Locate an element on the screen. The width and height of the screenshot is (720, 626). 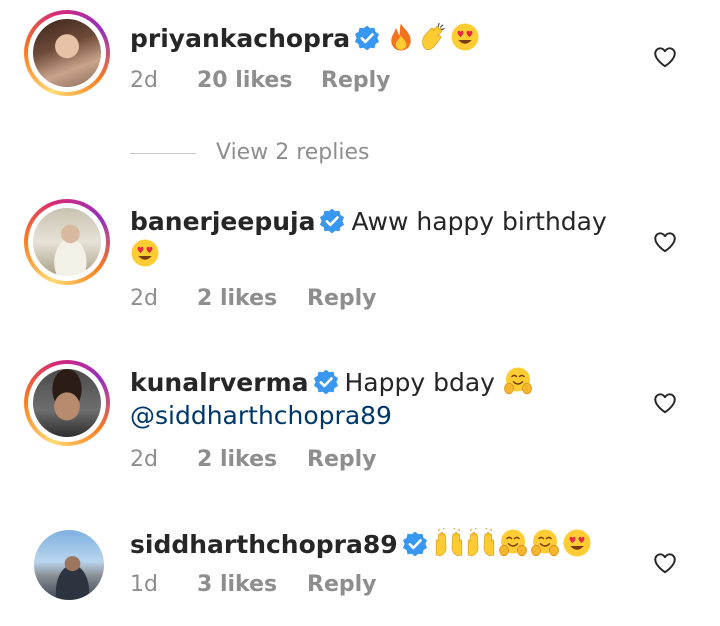
mention-link: @siddharthchopra89 is located at coordinates (261, 415).